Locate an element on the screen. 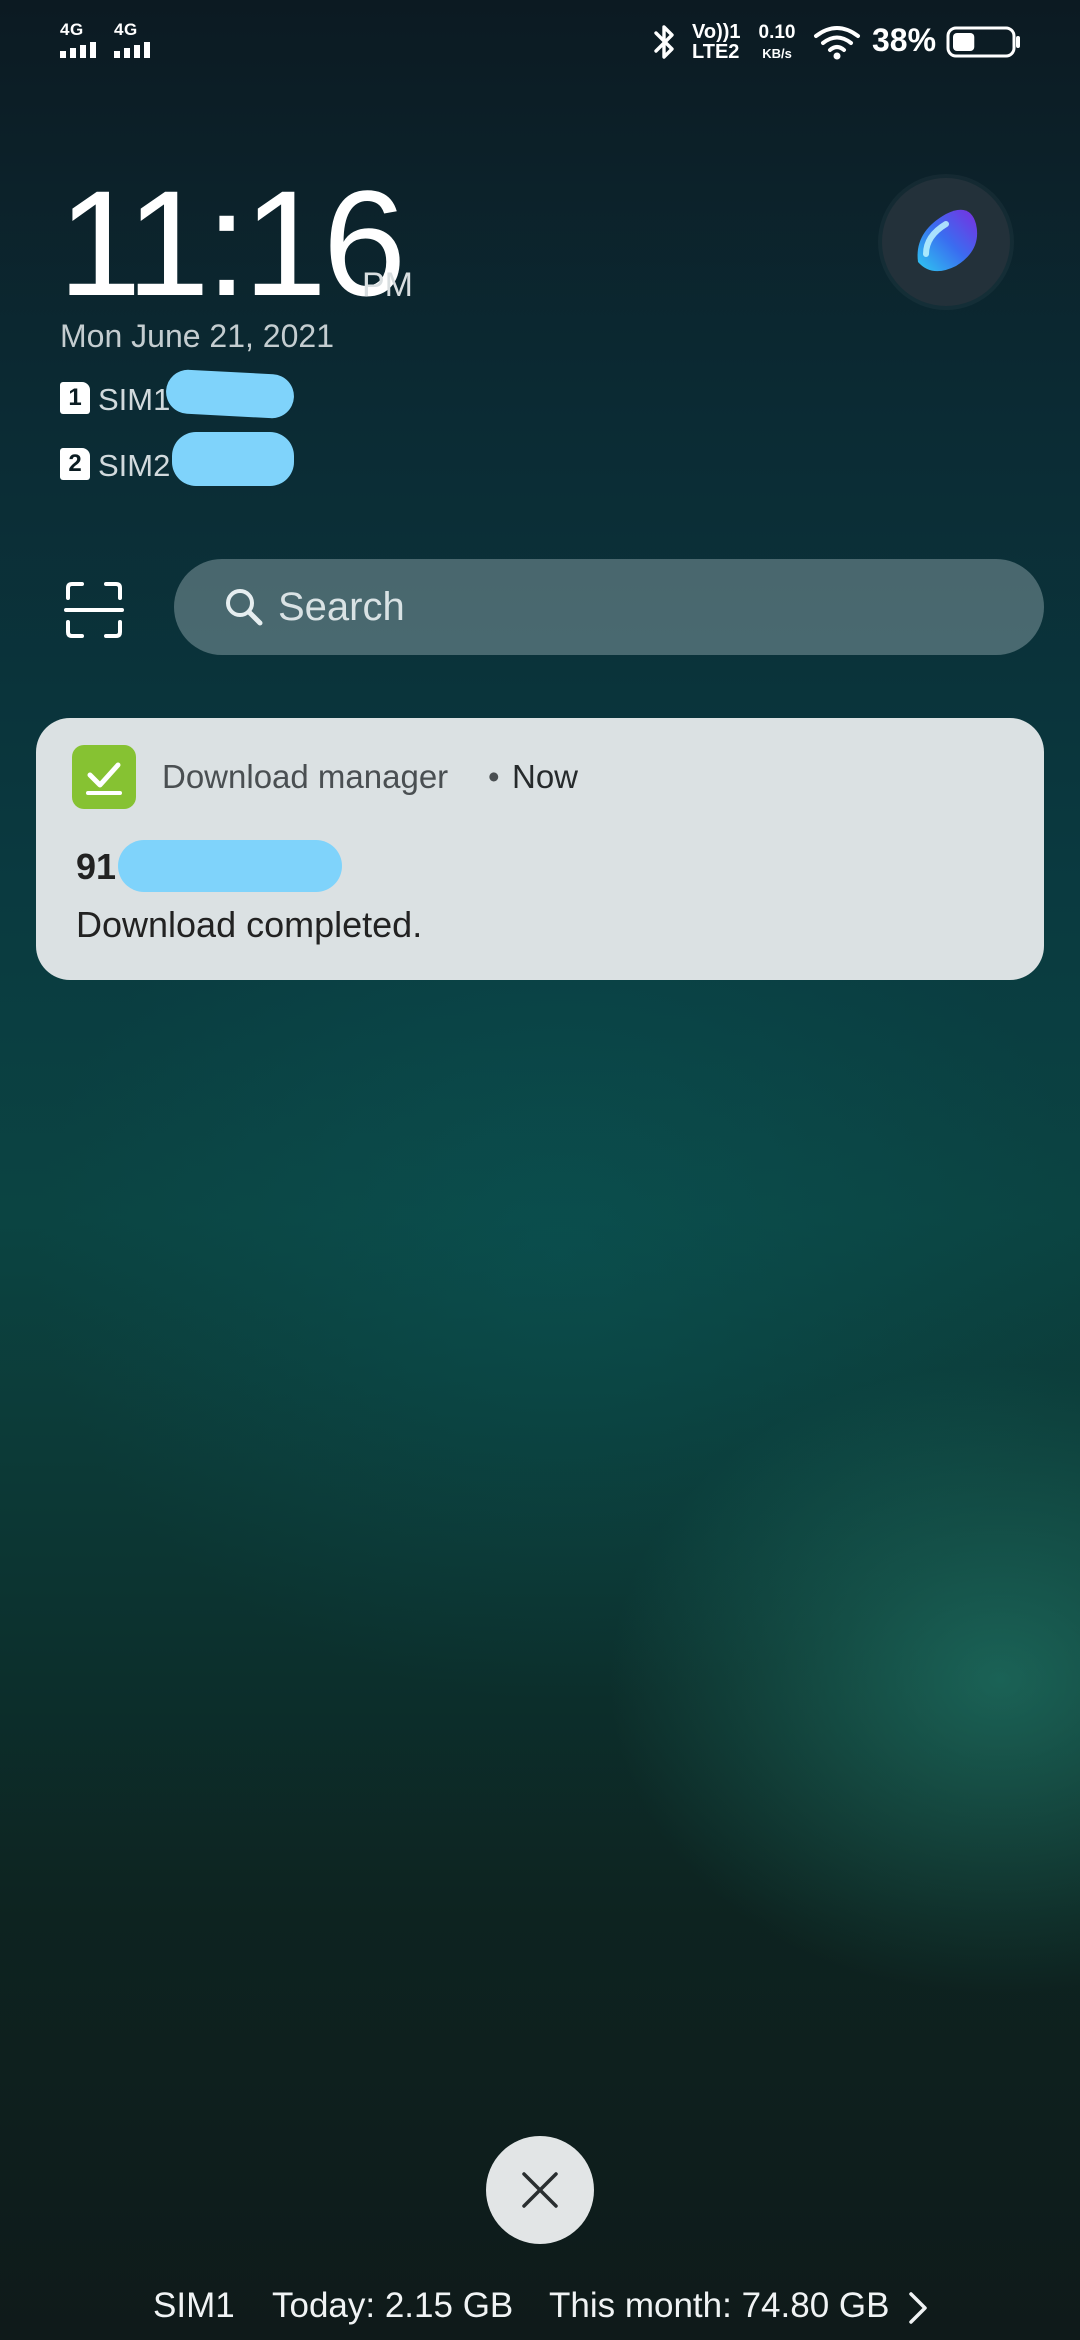  sim2-network-type: 4G is located at coordinates (126, 29).